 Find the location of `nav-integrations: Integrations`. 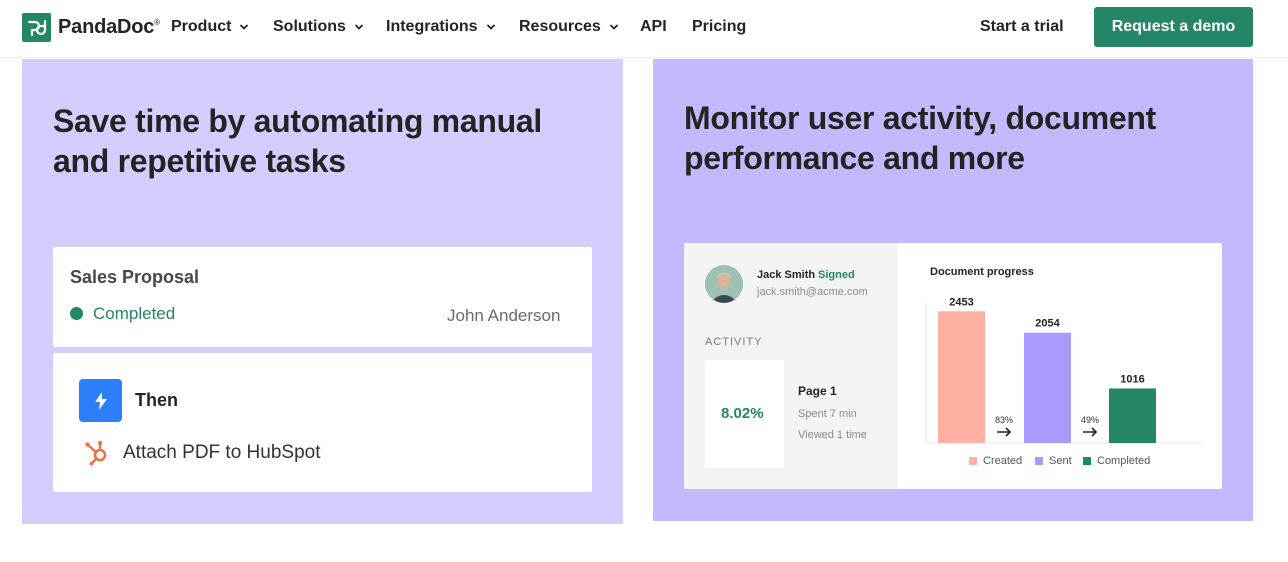

nav-integrations: Integrations is located at coordinates (441, 27).